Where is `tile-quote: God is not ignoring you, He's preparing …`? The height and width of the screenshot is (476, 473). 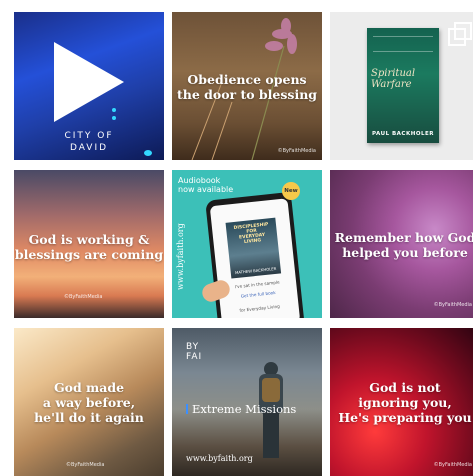
tile-quote: God is not ignoring you, He's preparing … is located at coordinates (405, 402).